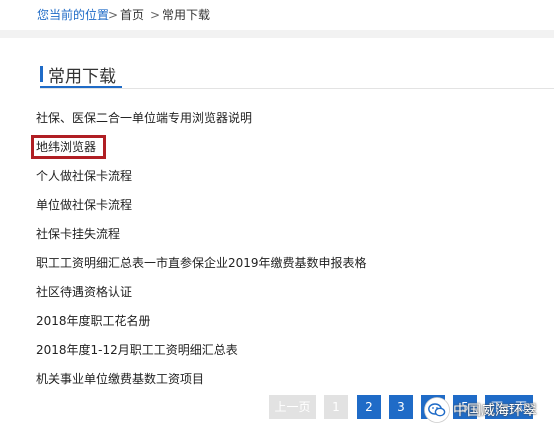 This screenshot has height=437, width=554. Describe the element at coordinates (201, 325) in the screenshot. I see `download-item: 2018年度职工花名册` at that location.